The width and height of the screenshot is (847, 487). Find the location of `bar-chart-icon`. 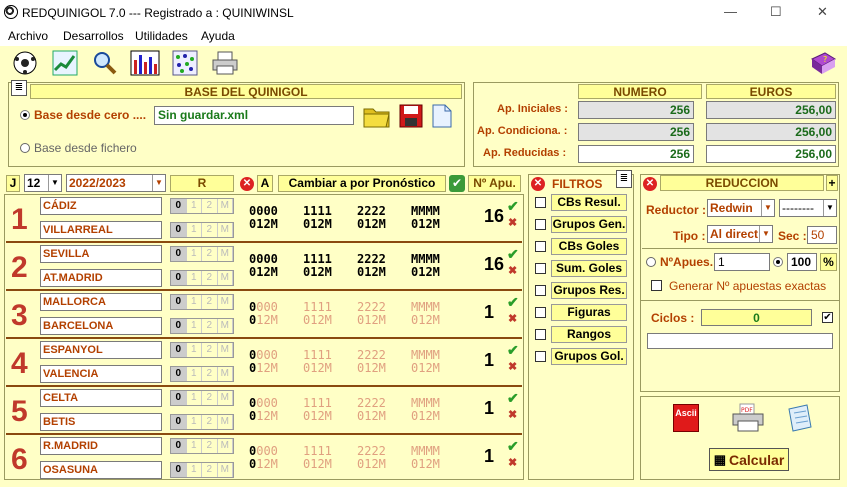

bar-chart-icon is located at coordinates (145, 63).